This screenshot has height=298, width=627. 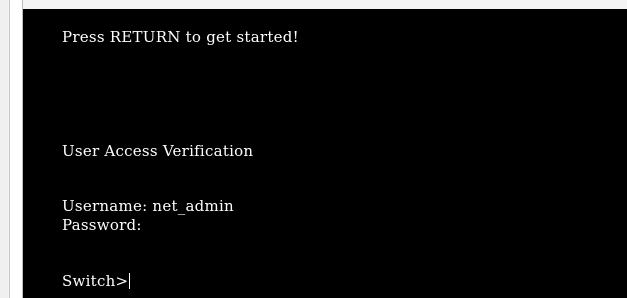 What do you see at coordinates (148, 206) in the screenshot?
I see `username-line: Username: net_admin` at bounding box center [148, 206].